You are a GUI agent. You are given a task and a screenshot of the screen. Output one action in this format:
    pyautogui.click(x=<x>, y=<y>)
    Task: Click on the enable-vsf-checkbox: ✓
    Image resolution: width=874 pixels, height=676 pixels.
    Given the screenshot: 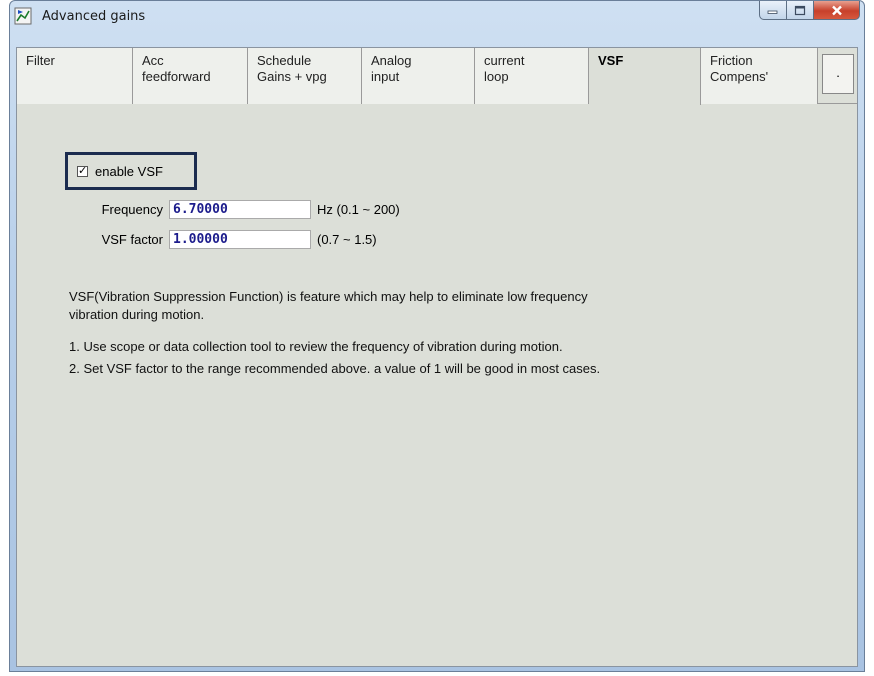 What is the action you would take?
    pyautogui.click(x=82, y=170)
    